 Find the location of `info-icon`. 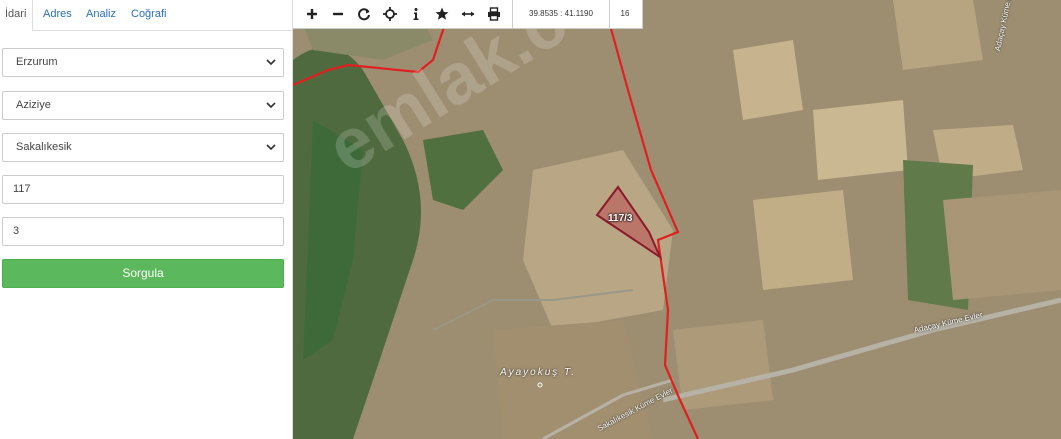

info-icon is located at coordinates (416, 14).